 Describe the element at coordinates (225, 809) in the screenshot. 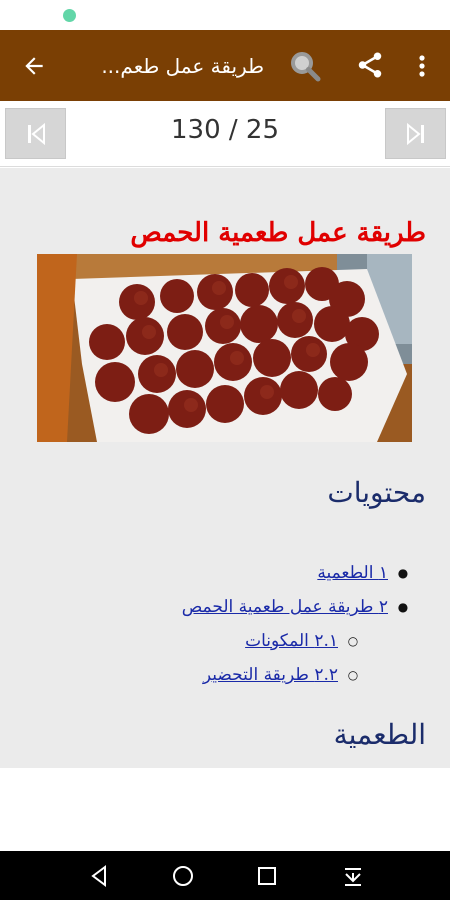

I see `content-footer` at that location.